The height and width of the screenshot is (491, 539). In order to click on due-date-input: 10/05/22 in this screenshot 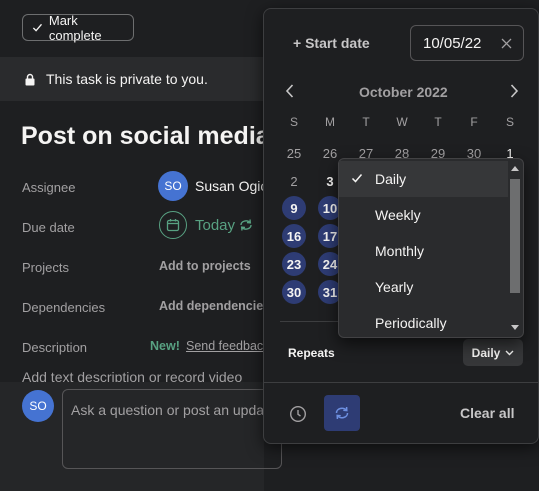, I will do `click(467, 43)`.